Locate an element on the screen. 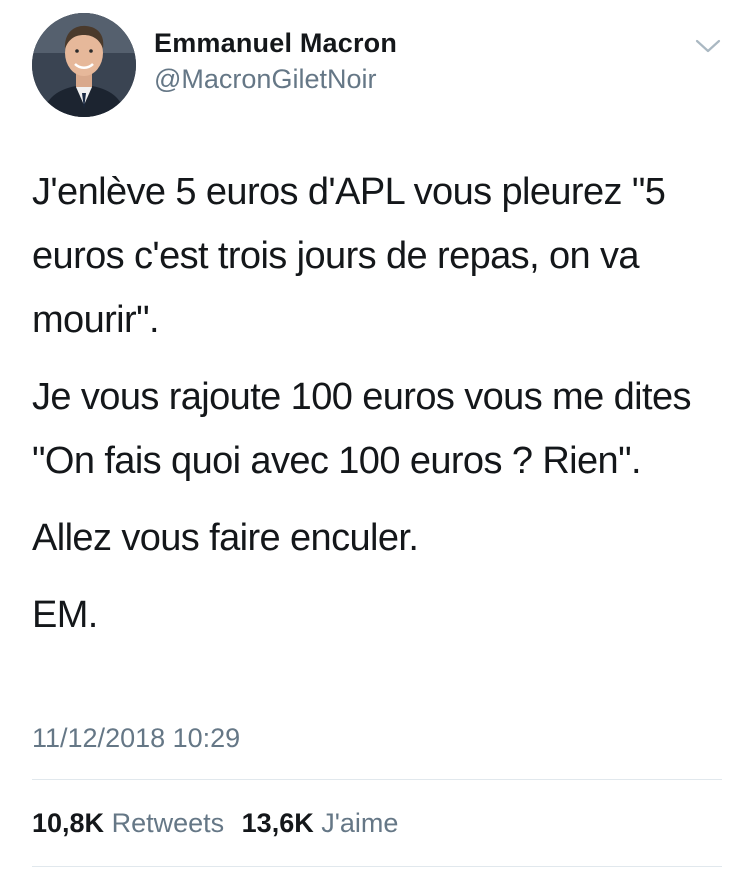 The height and width of the screenshot is (878, 750). avatar is located at coordinates (84, 65).